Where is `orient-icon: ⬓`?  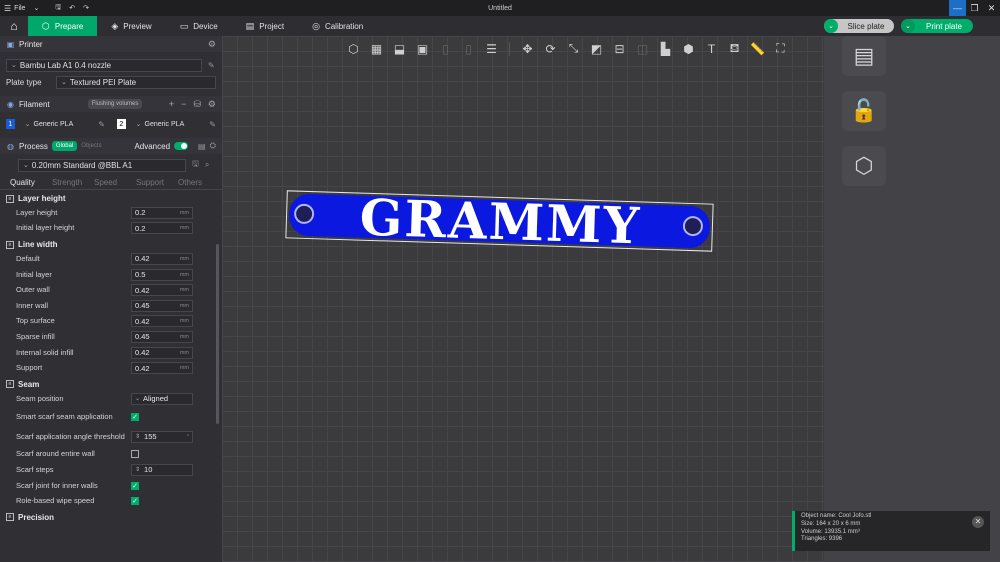
orient-icon: ⬓ is located at coordinates (399, 48).